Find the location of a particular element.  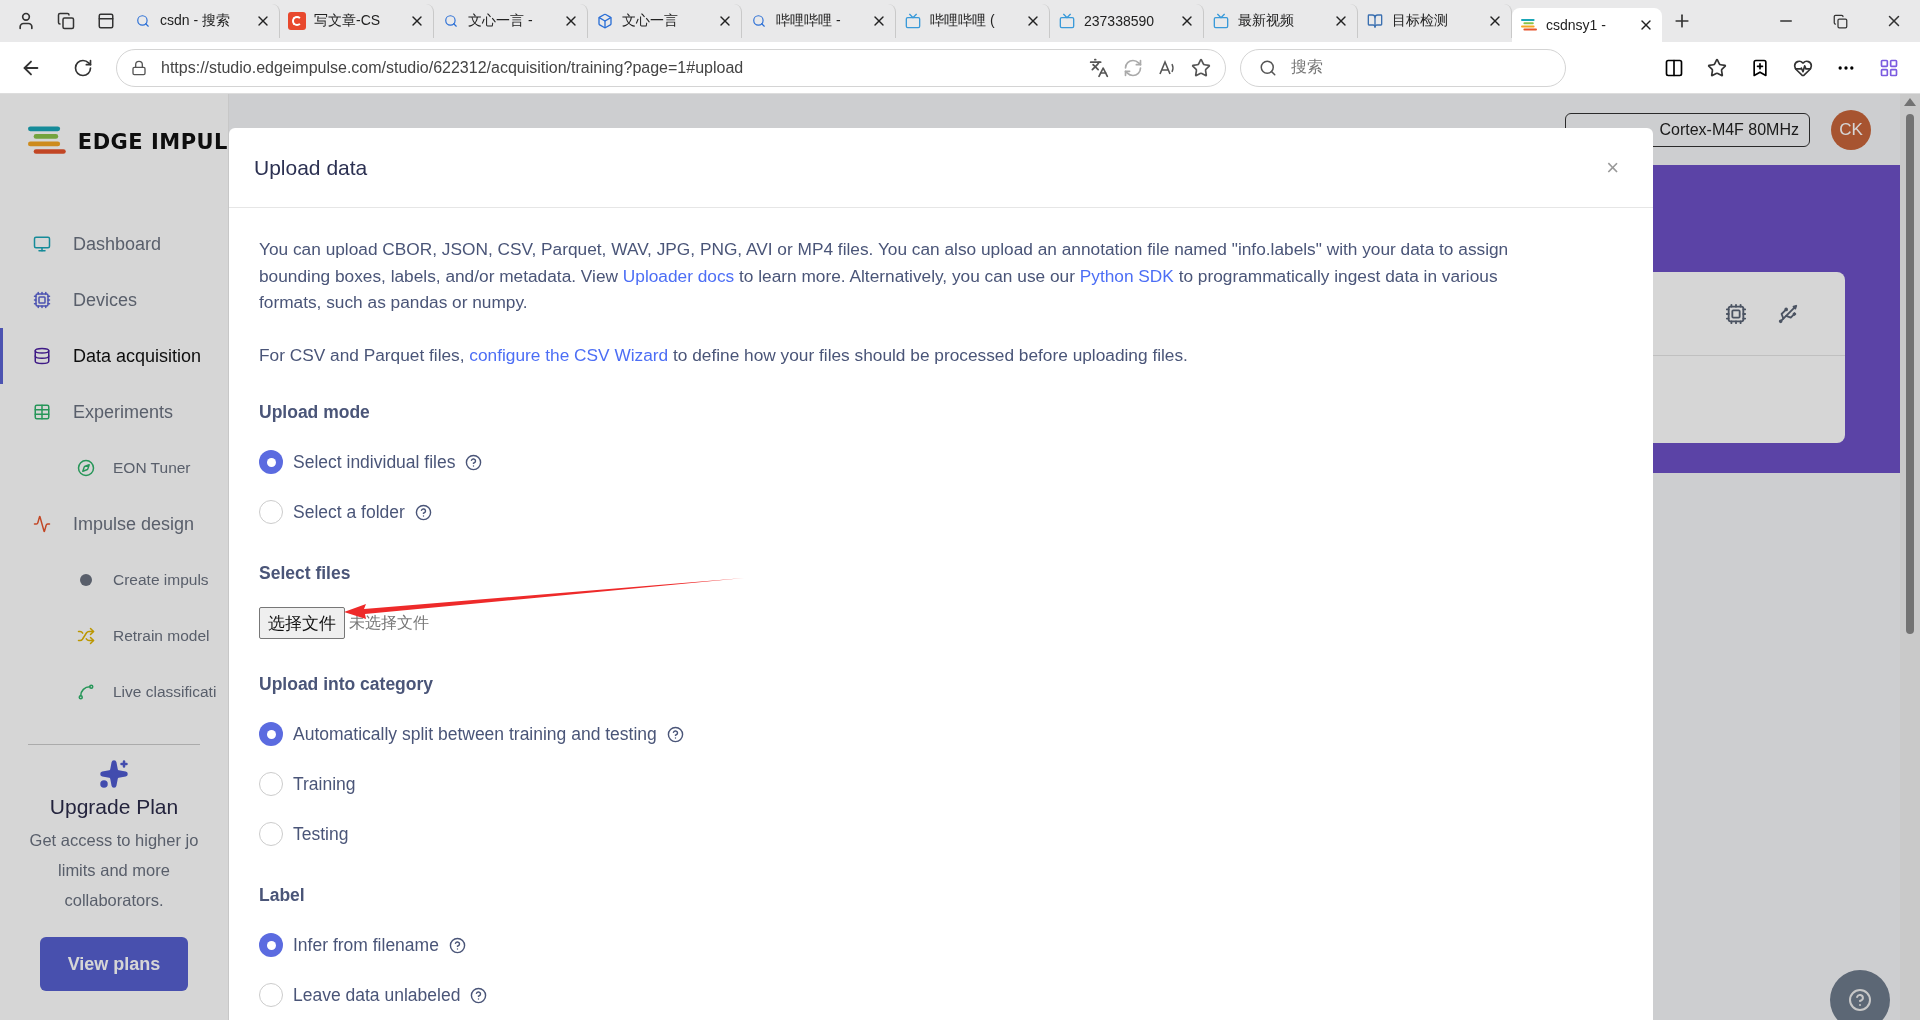

doc-link: Uploader docs is located at coordinates (678, 275).